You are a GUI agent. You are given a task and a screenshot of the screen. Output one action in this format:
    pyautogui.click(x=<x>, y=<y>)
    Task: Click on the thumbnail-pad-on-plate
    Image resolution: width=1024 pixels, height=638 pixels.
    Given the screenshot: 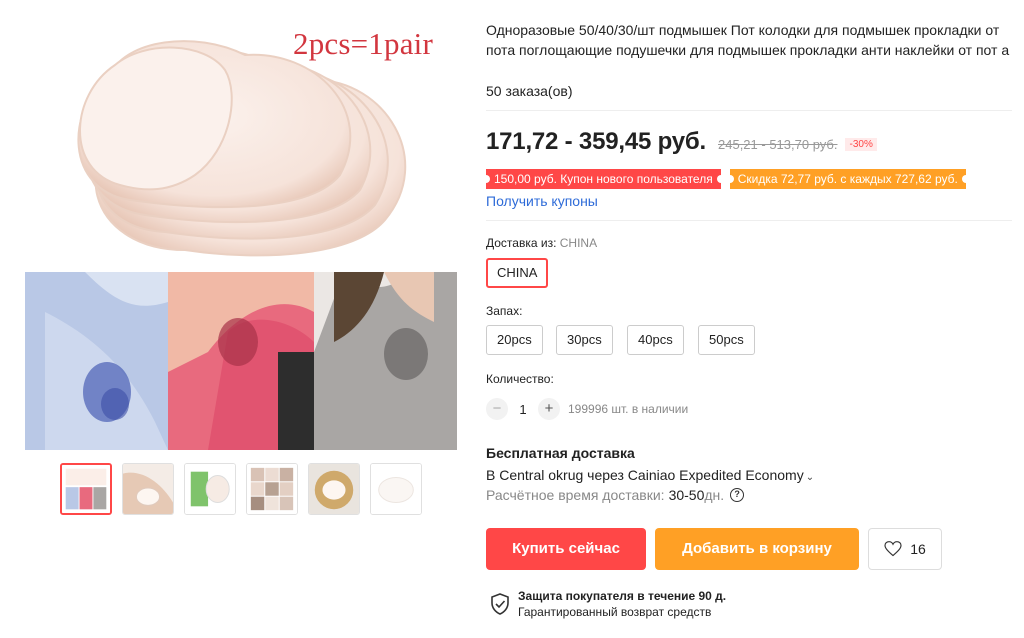 What is the action you would take?
    pyautogui.click(x=334, y=489)
    